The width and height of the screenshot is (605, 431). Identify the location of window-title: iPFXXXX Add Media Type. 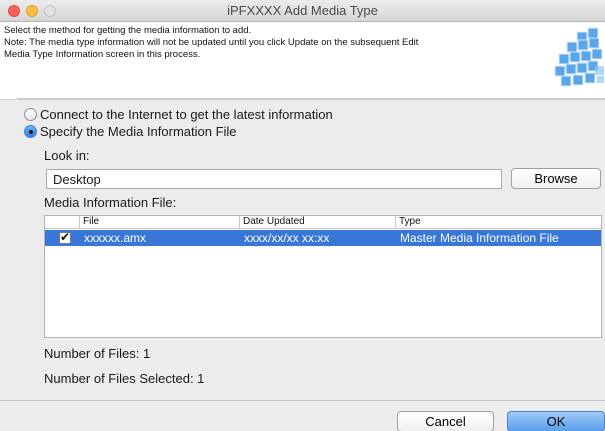
(302, 10).